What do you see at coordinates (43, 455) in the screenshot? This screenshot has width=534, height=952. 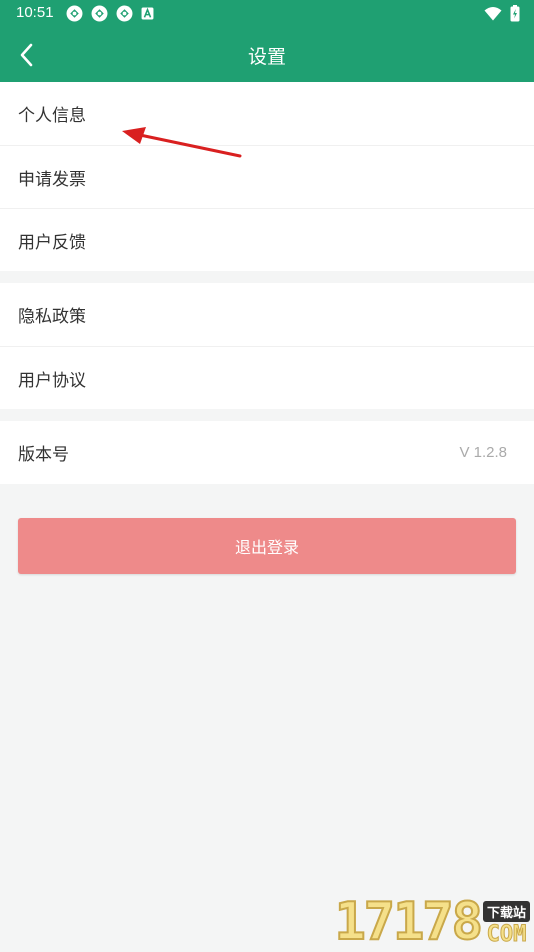 I see `row-label: 版本号` at bounding box center [43, 455].